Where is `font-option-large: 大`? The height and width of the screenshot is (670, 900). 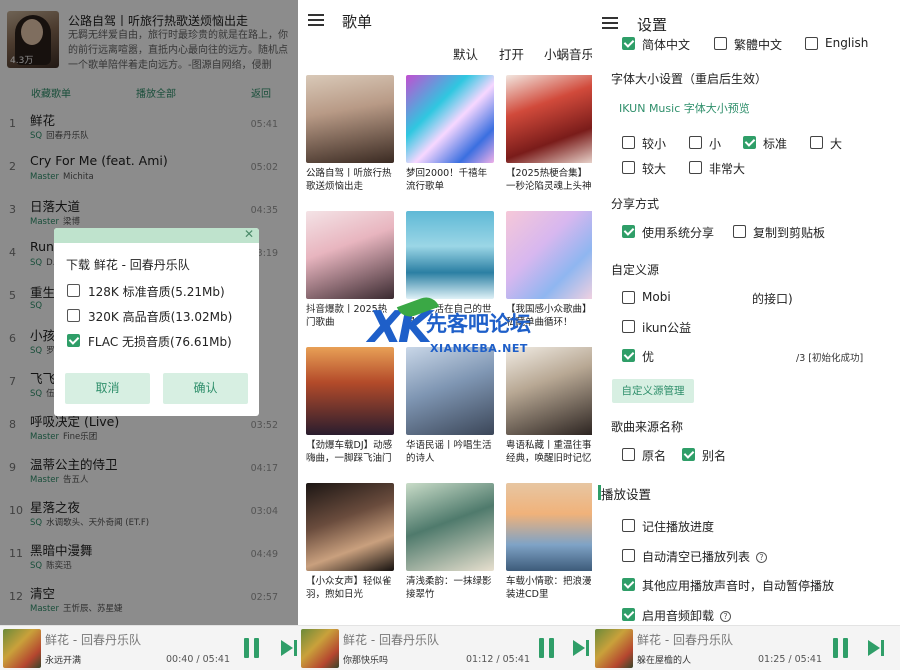 font-option-large: 大 is located at coordinates (830, 143).